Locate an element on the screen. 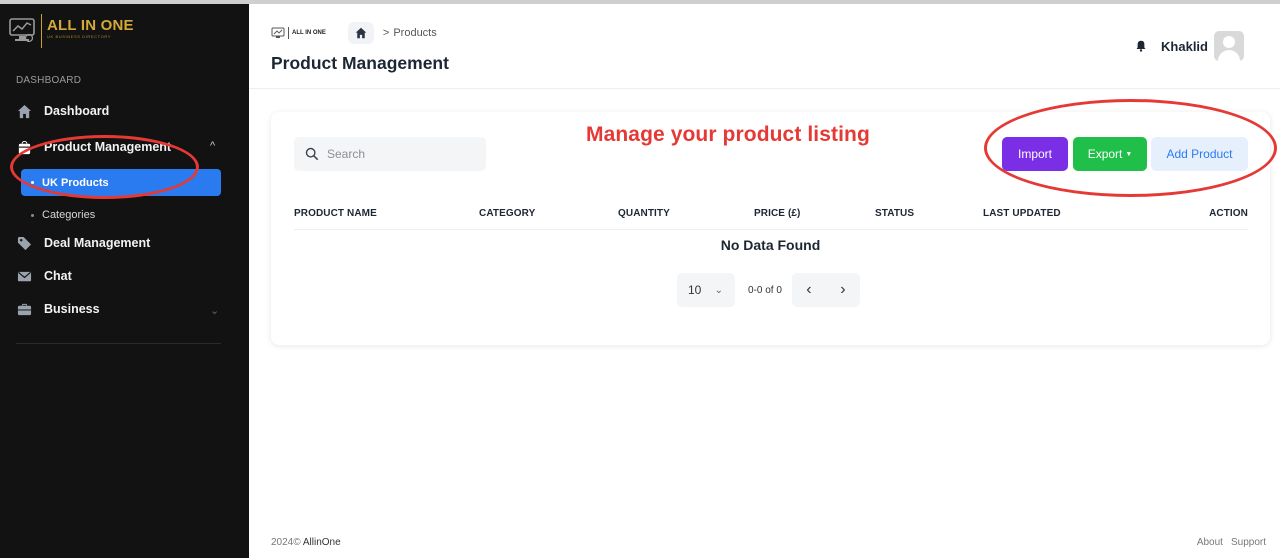 The image size is (1280, 558). footer-links: About Support is located at coordinates (1227, 542).